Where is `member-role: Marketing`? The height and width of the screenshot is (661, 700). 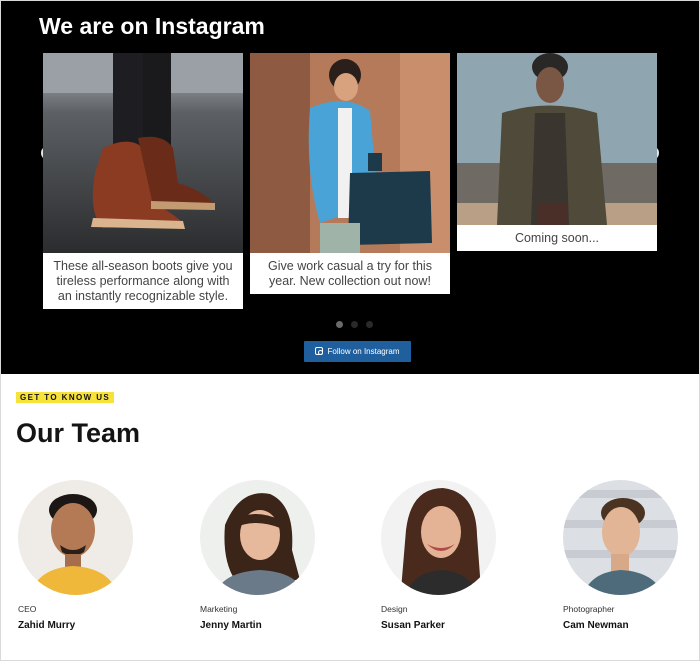 member-role: Marketing is located at coordinates (219, 609).